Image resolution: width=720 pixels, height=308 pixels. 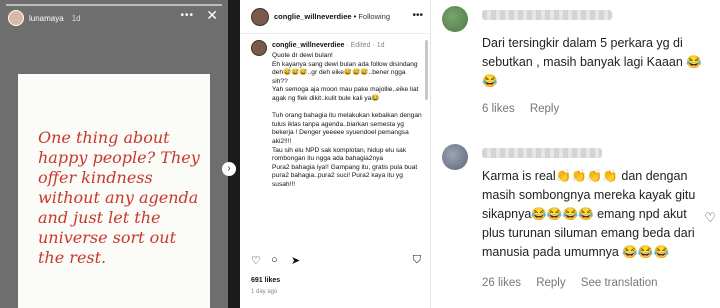 I want to click on story-header: lunamaya 1d, so click(x=44, y=18).